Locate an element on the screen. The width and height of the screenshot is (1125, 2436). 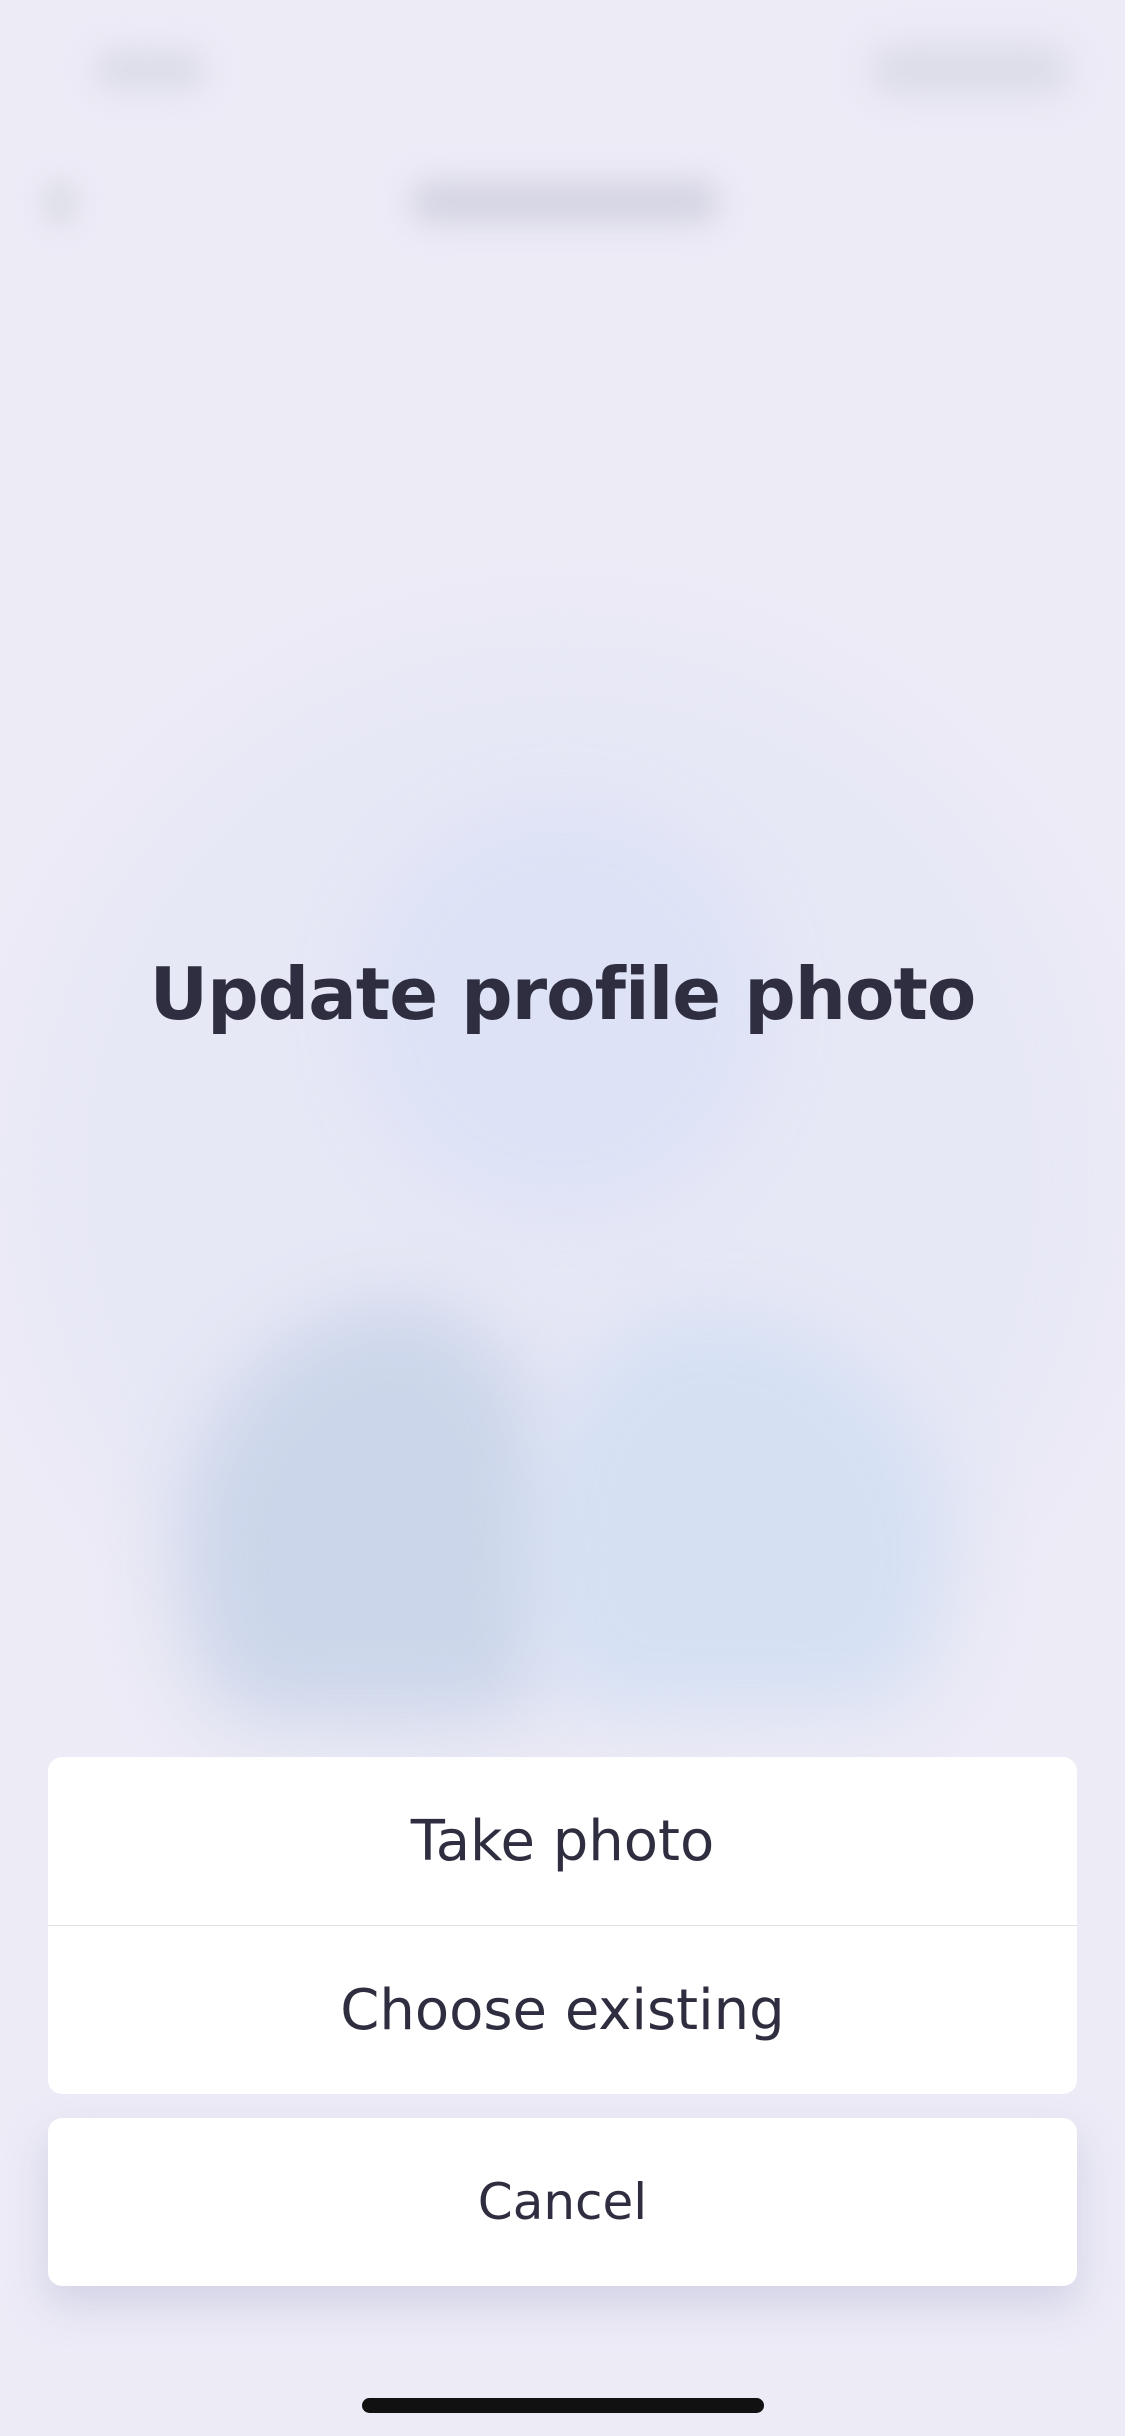
action-sheet-cancel-group: Cancel is located at coordinates (562, 2202).